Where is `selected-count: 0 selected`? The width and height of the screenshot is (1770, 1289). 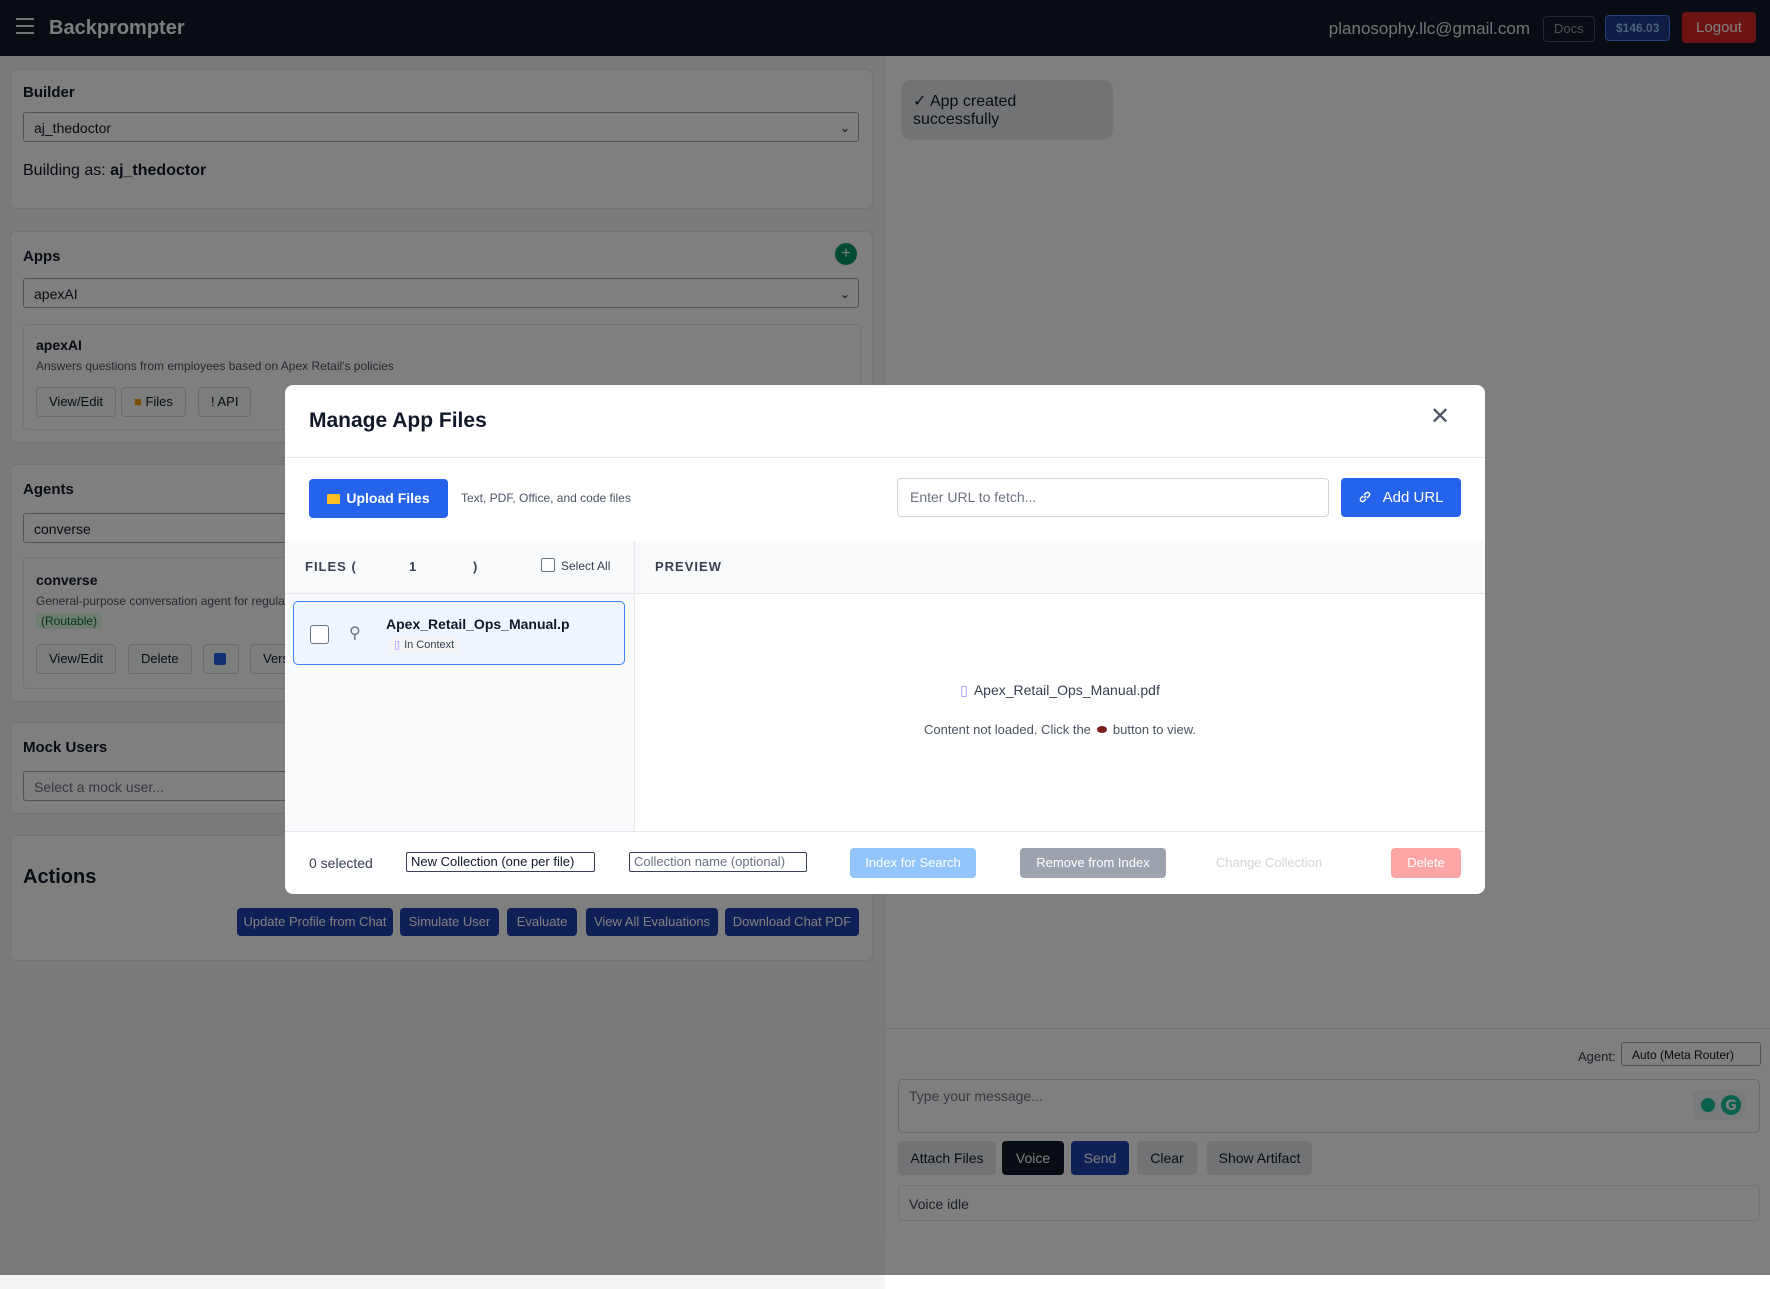
selected-count: 0 selected is located at coordinates (341, 863).